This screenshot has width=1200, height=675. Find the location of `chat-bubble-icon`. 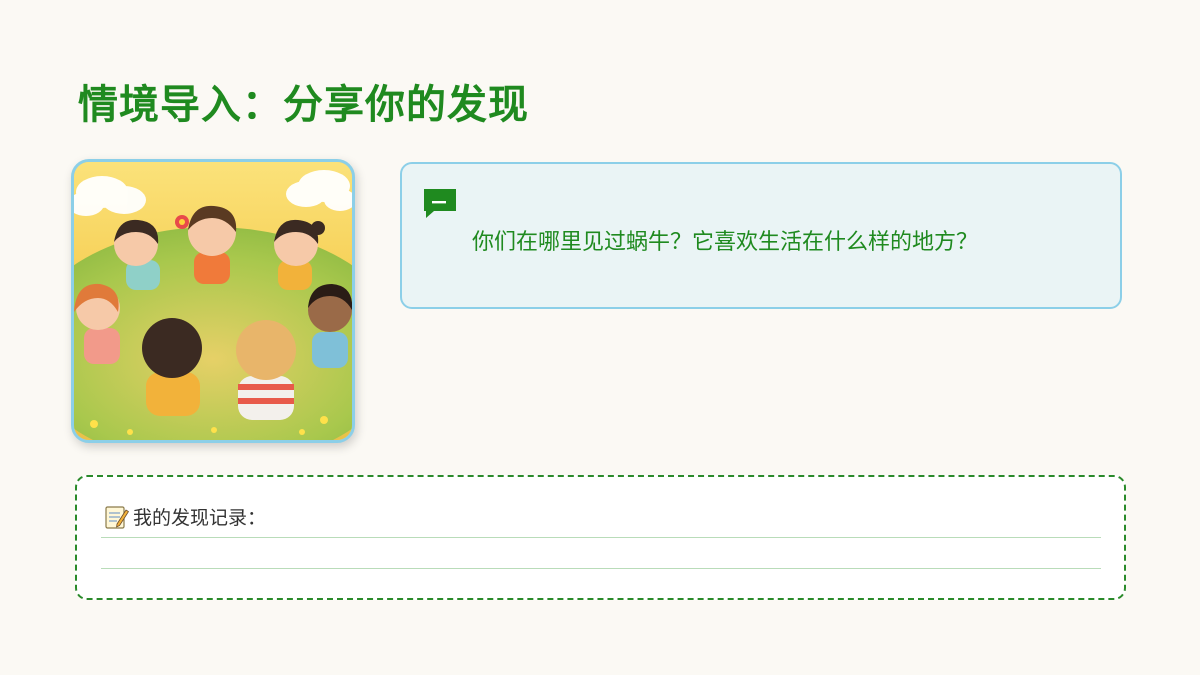

chat-bubble-icon is located at coordinates (440, 203).